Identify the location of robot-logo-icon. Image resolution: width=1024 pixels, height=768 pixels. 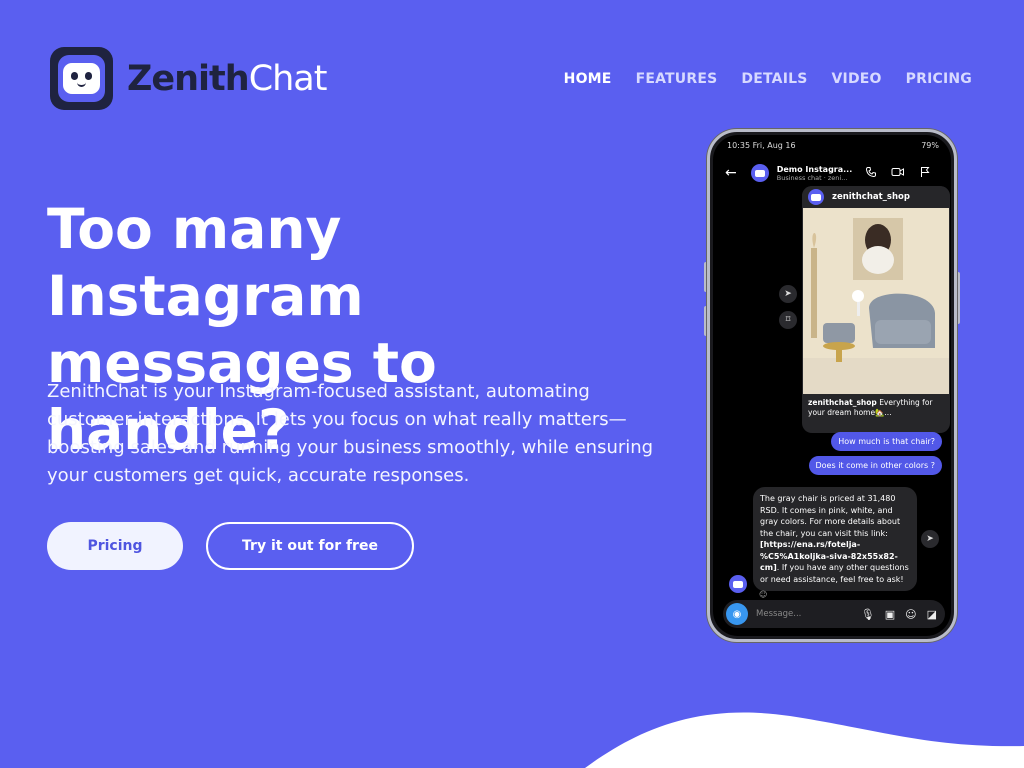
(81, 78).